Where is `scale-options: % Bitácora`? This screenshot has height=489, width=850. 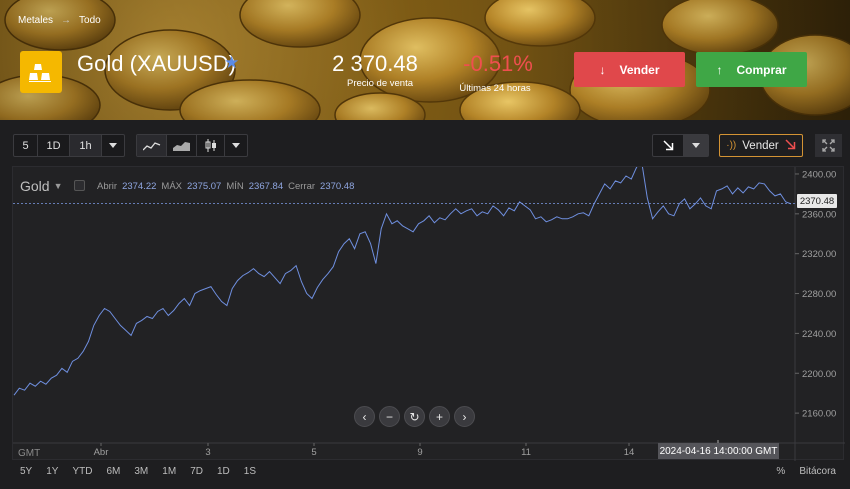
scale-options: % Bitácora is located at coordinates (806, 471).